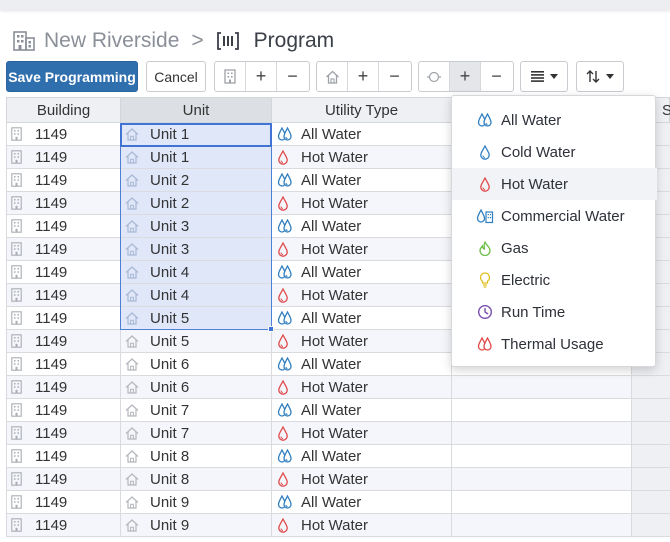 This screenshot has width=670, height=542. What do you see at coordinates (228, 41) in the screenshot?
I see `meter-icon` at bounding box center [228, 41].